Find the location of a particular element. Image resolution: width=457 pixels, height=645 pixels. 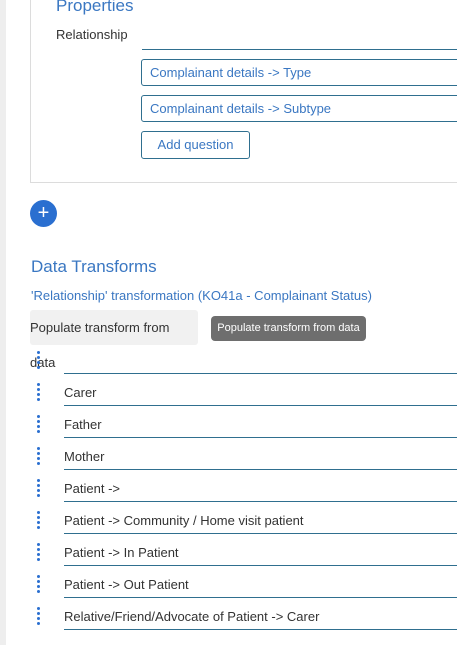

properties-title: Properties is located at coordinates (95, 7).